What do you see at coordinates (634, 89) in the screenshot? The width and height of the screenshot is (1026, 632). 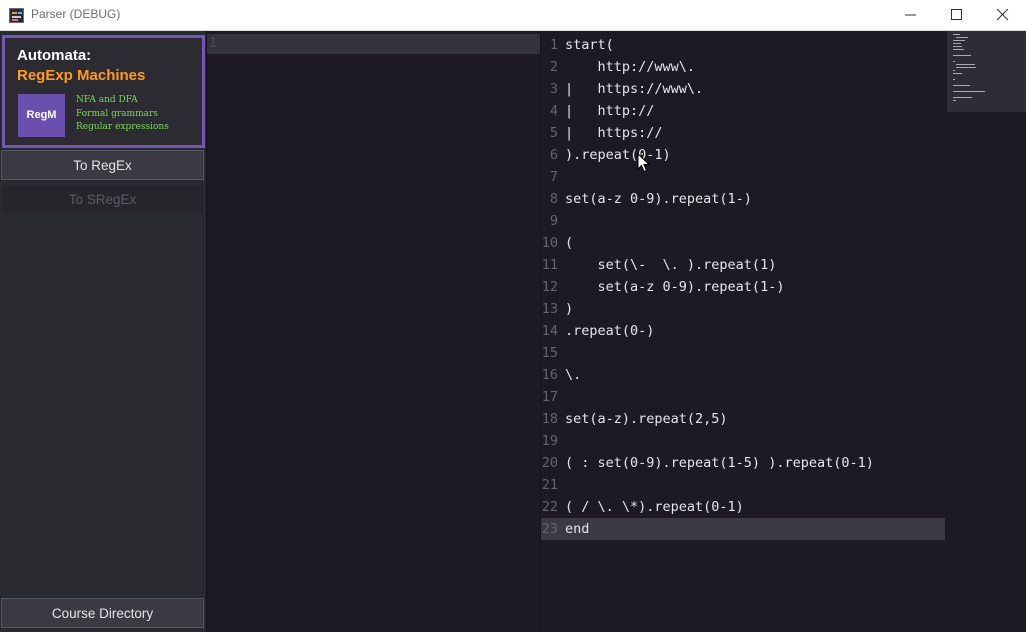 I see `code-line-text: | https://www\.` at bounding box center [634, 89].